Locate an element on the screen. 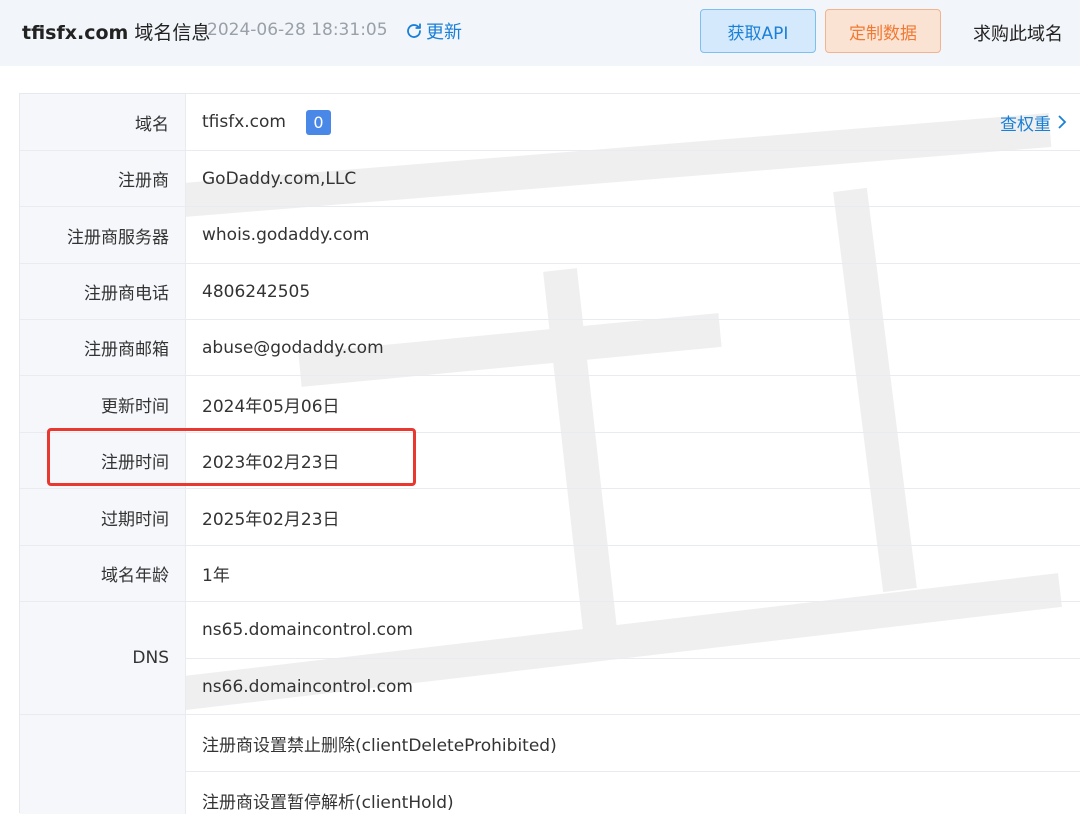 Image resolution: width=1080 pixels, height=828 pixels. title-suffix: 域名信息 is located at coordinates (172, 33).